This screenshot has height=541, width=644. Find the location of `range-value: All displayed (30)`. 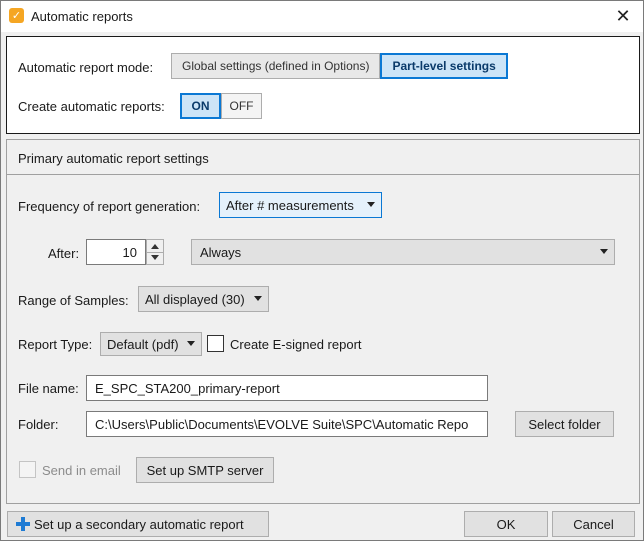

range-value: All displayed (30) is located at coordinates (195, 299).